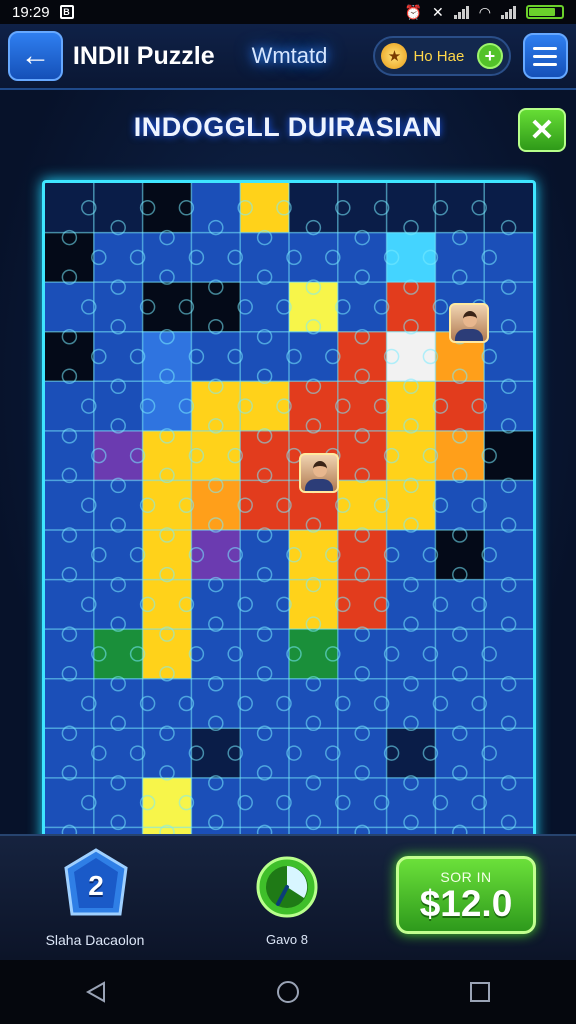 The height and width of the screenshot is (1024, 576). Describe the element at coordinates (545, 56) in the screenshot. I see `menu-button` at that location.